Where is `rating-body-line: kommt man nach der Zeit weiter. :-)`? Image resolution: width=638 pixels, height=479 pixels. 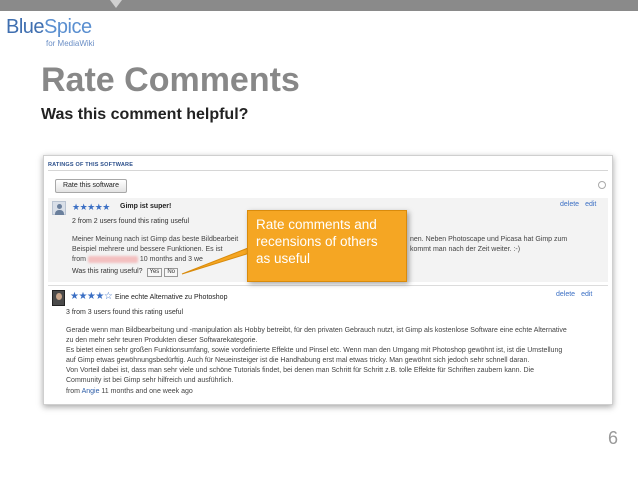 rating-body-line: kommt man nach der Zeit weiter. :-) is located at coordinates (465, 249).